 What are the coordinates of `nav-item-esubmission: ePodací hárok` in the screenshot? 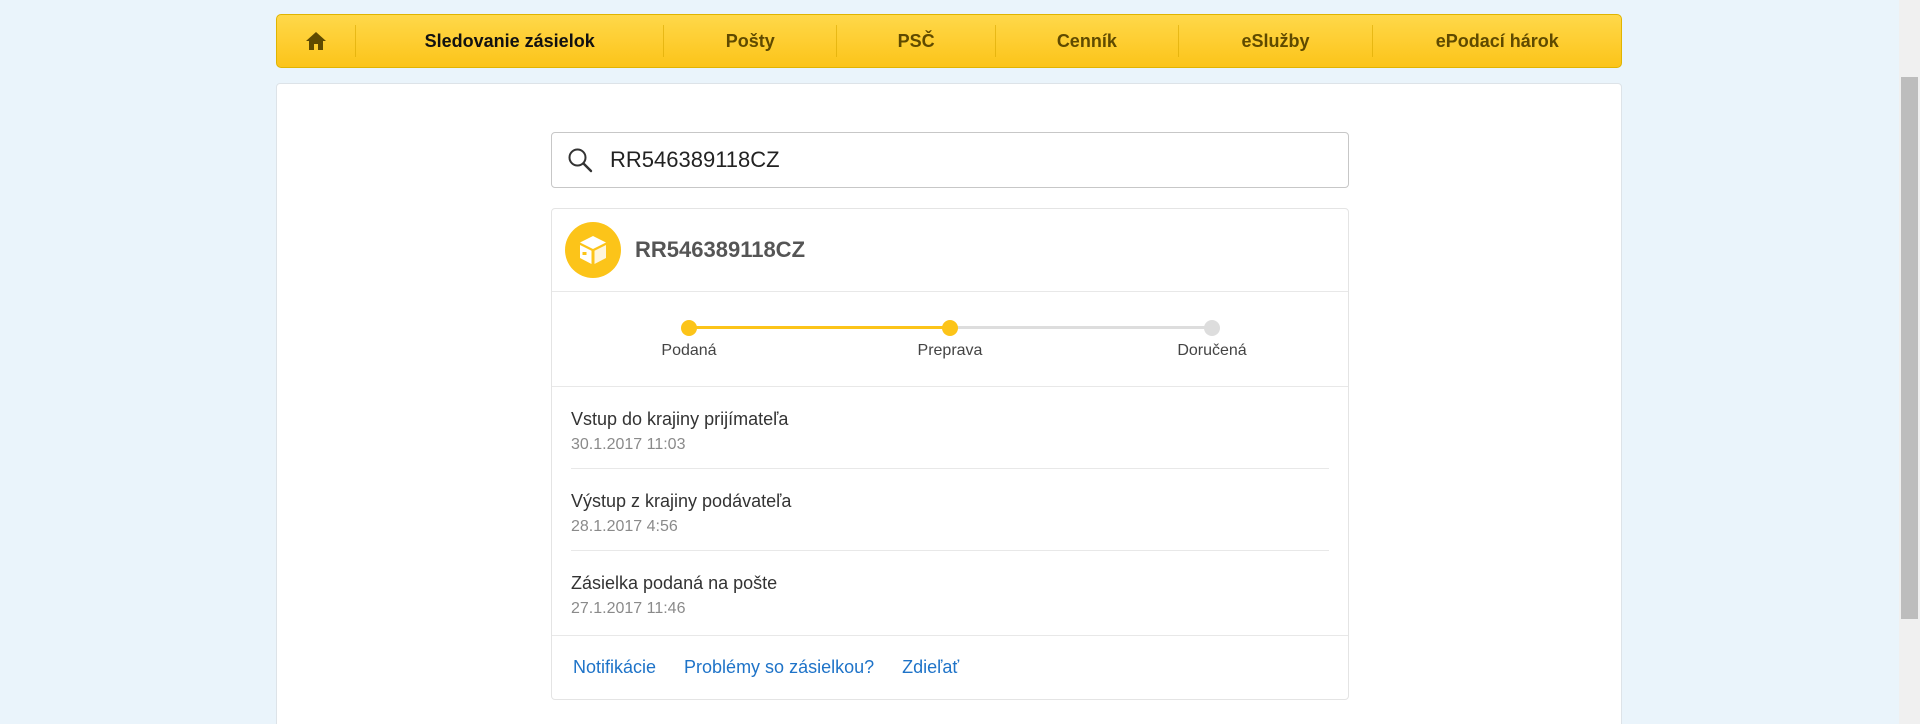 It's located at (1497, 41).